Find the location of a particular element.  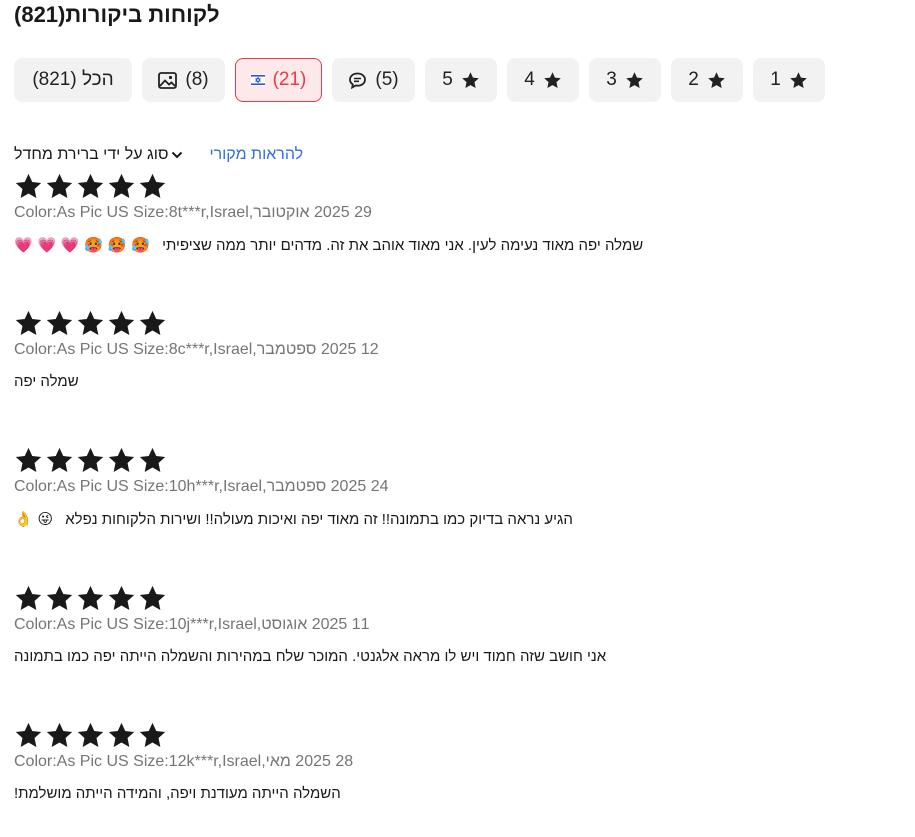

filter-comments-label: (5) is located at coordinates (387, 79).